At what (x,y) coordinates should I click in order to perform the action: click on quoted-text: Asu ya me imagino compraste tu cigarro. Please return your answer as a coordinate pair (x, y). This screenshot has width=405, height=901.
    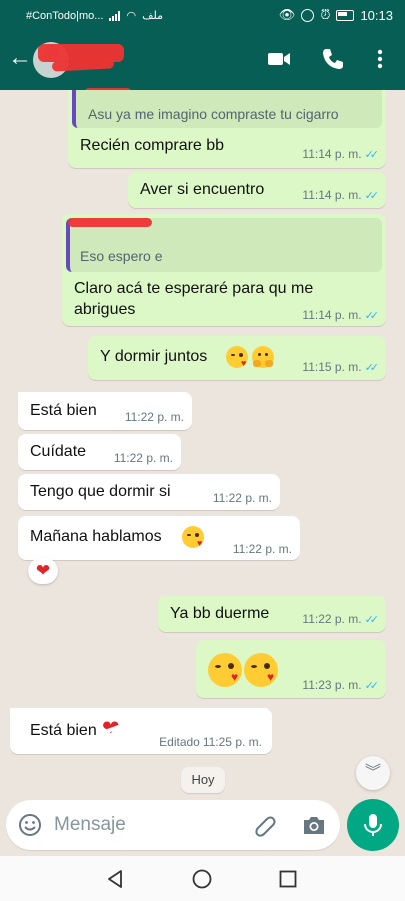
    Looking at the image, I should click on (213, 114).